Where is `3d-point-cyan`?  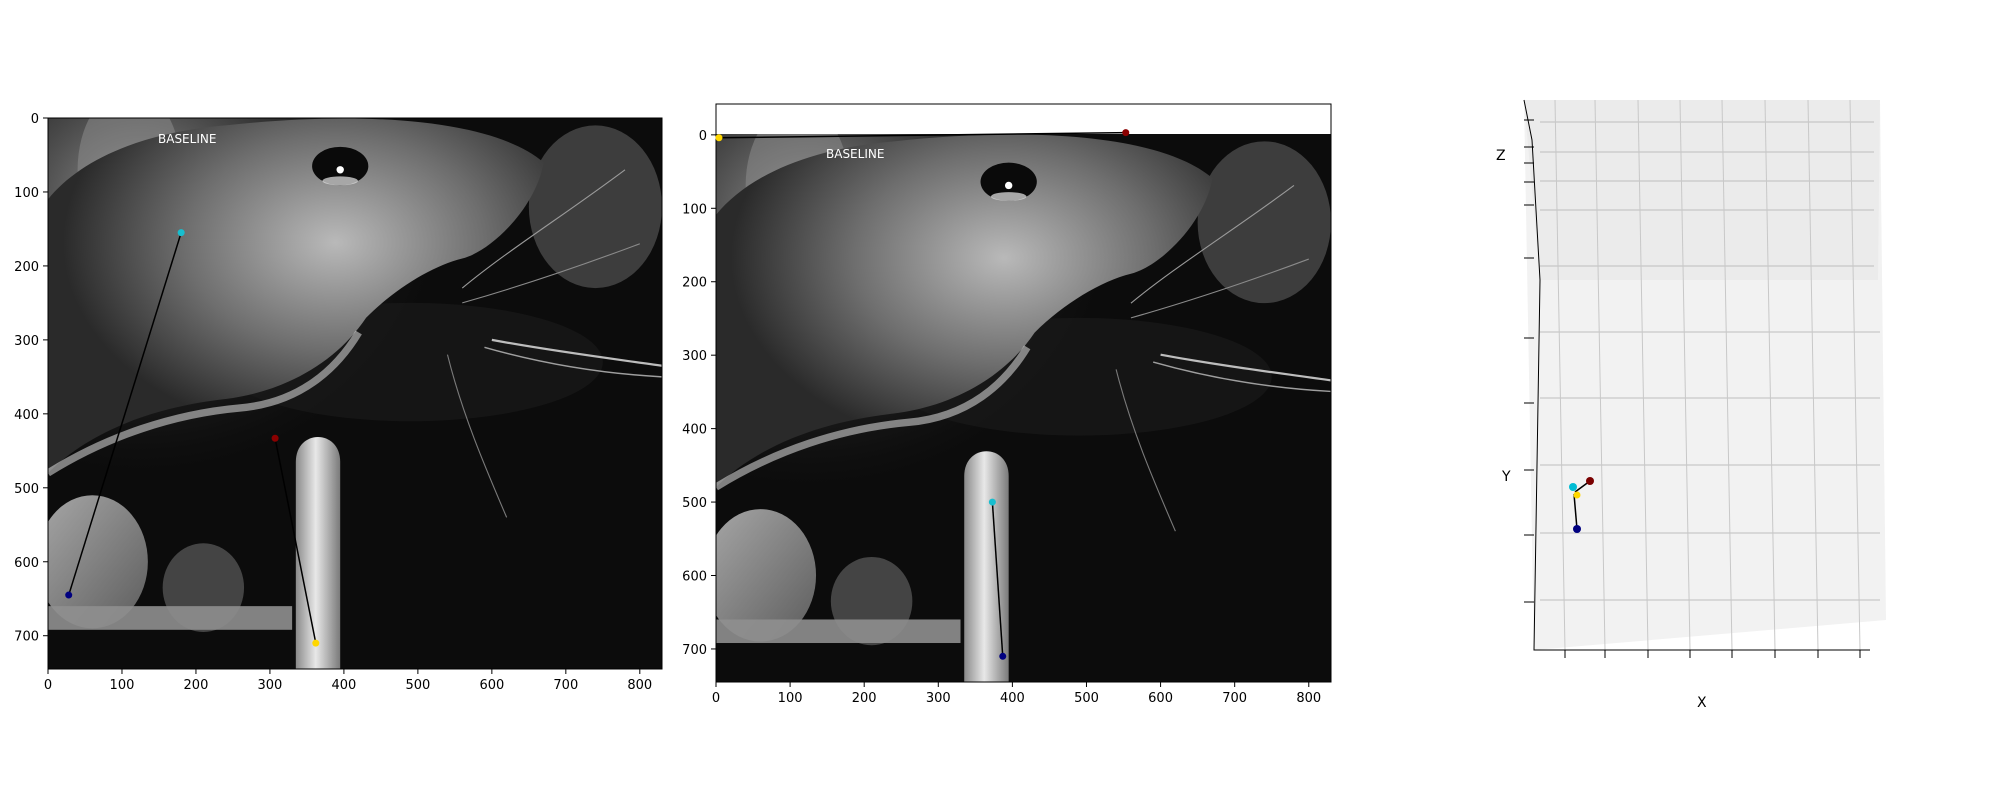 3d-point-cyan is located at coordinates (1573, 487).